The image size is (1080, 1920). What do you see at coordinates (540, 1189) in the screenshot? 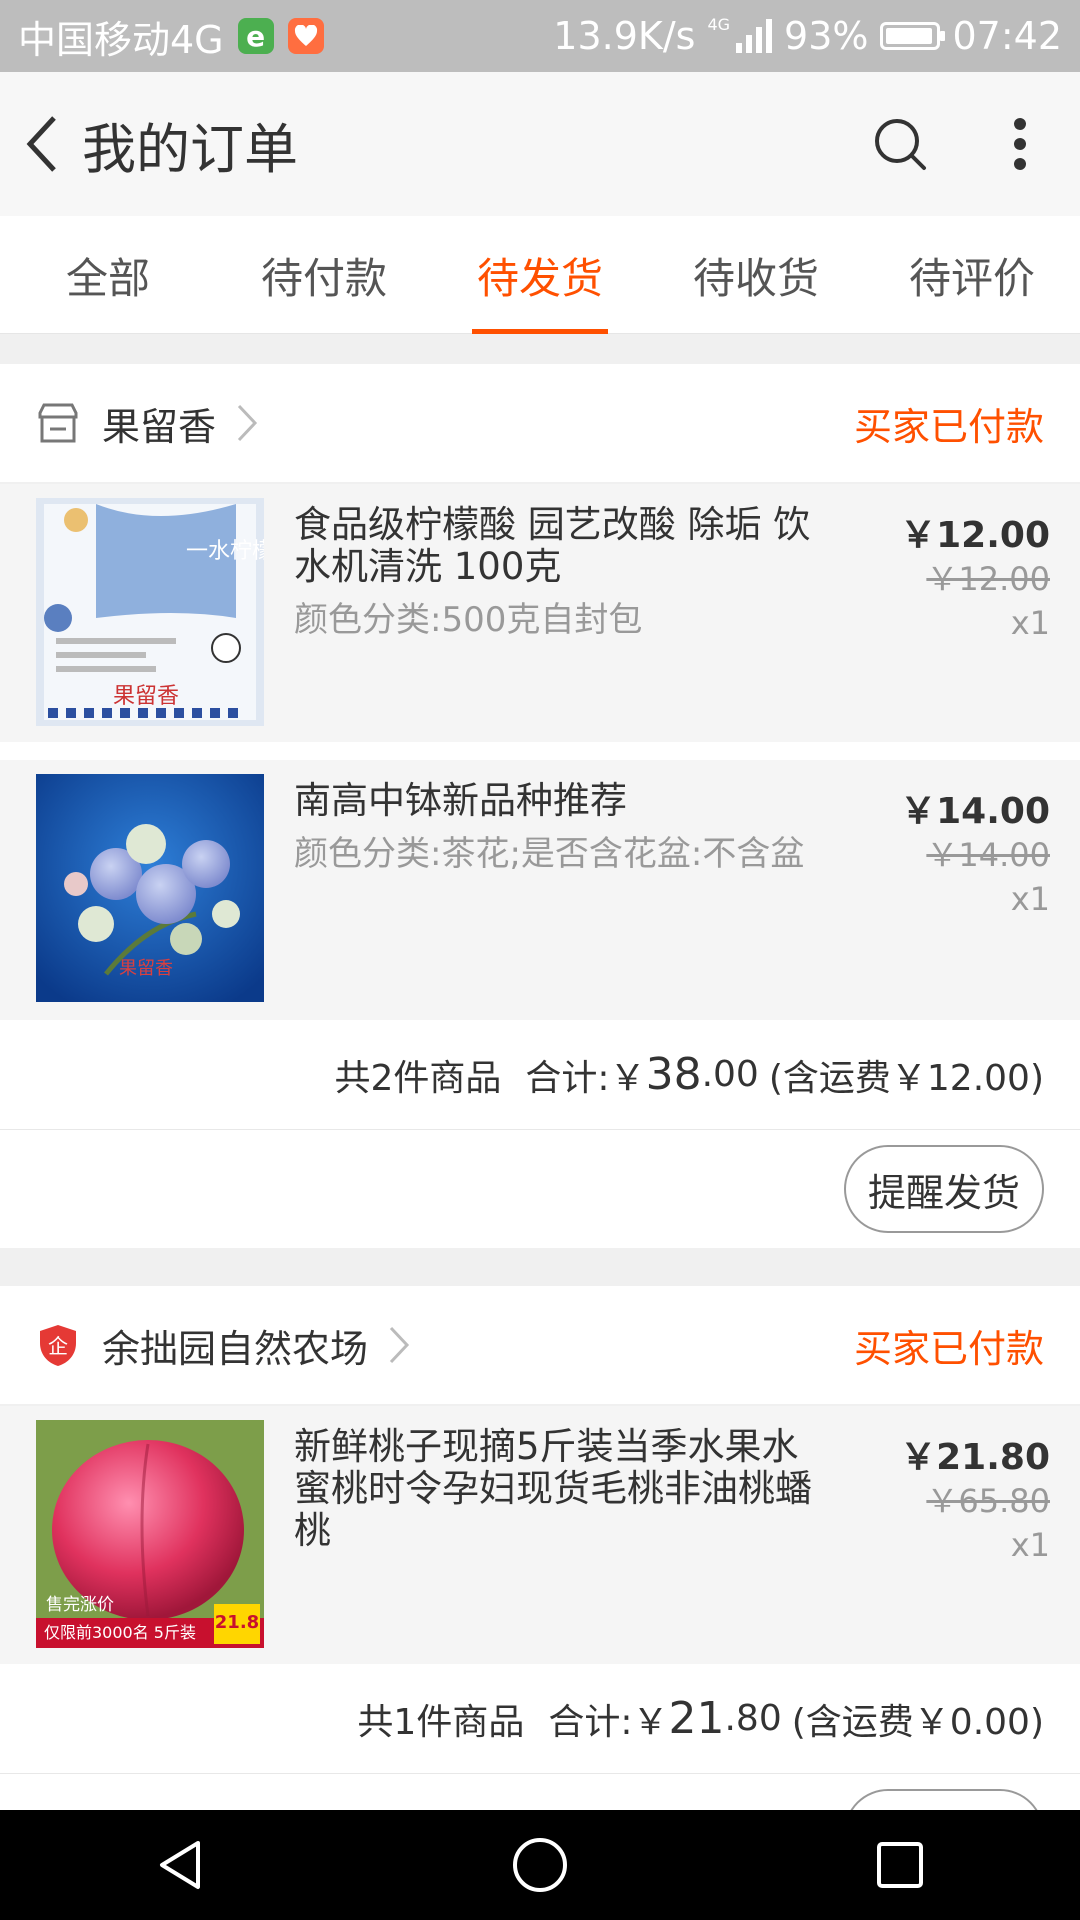
I see `order-actions: 提醒发货` at bounding box center [540, 1189].